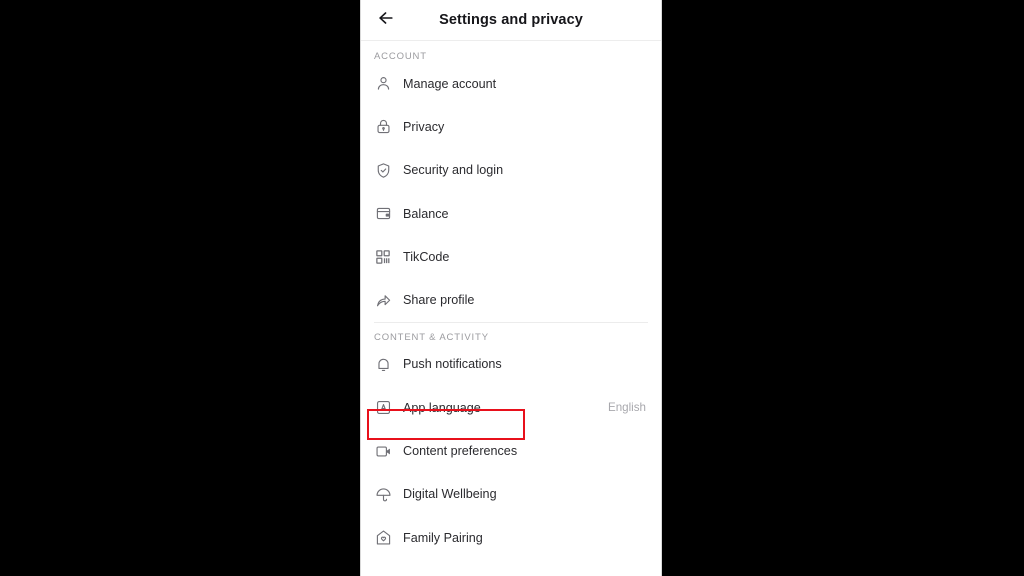 This screenshot has width=1024, height=576. Describe the element at coordinates (383, 84) in the screenshot. I see `person-icon` at that location.